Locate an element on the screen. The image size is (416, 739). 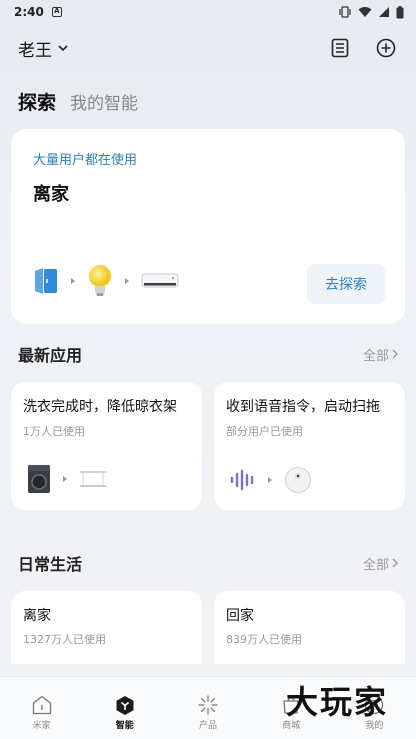
daily-section-header: 日常生活 全部 is located at coordinates (208, 563).